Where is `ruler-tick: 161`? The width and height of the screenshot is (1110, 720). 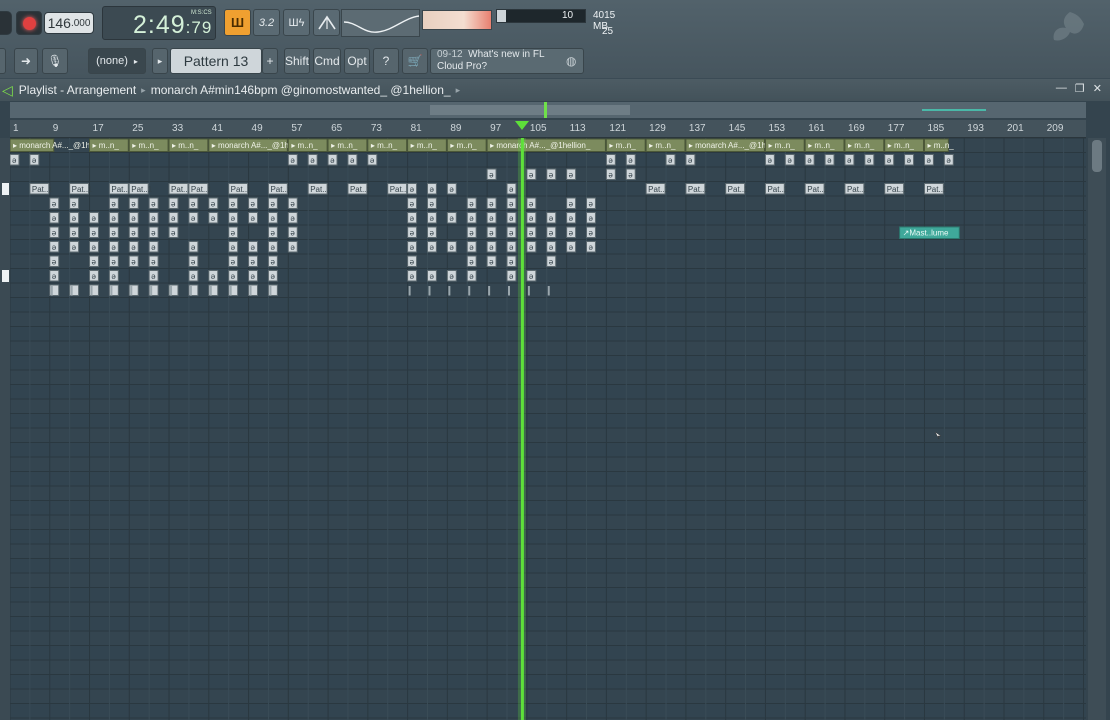 ruler-tick: 161 is located at coordinates (816, 128).